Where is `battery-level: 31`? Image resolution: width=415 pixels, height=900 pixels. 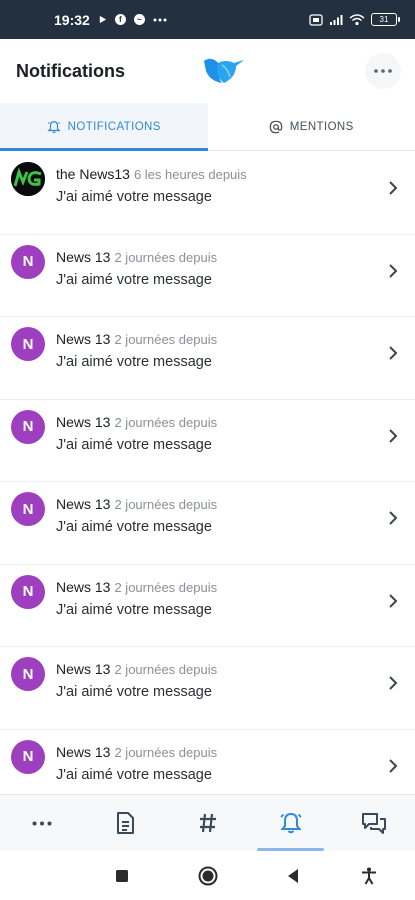 battery-level: 31 is located at coordinates (384, 19).